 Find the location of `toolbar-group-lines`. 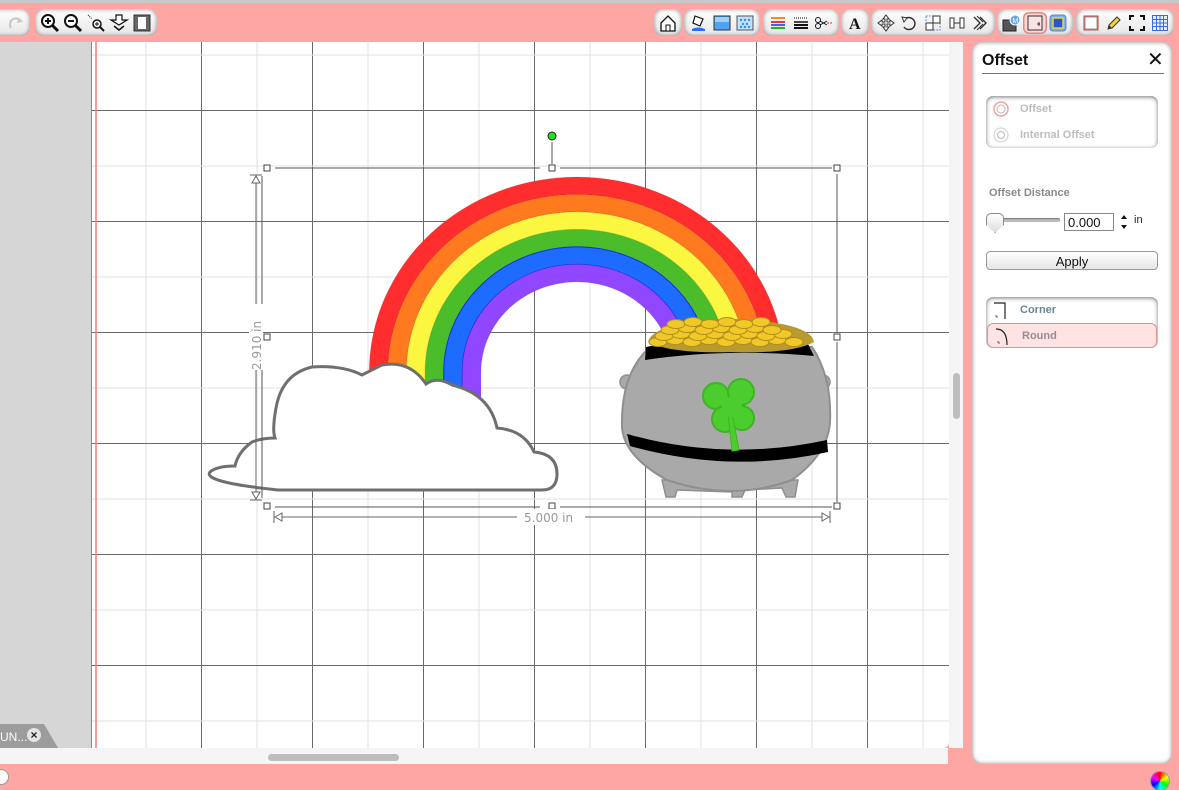

toolbar-group-lines is located at coordinates (801, 22).